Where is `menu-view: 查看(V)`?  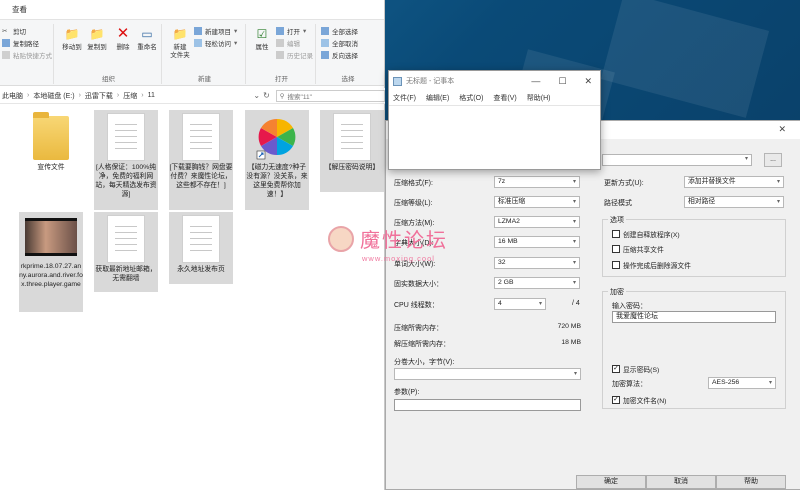
menu-view: 查看(V) is located at coordinates (504, 98).